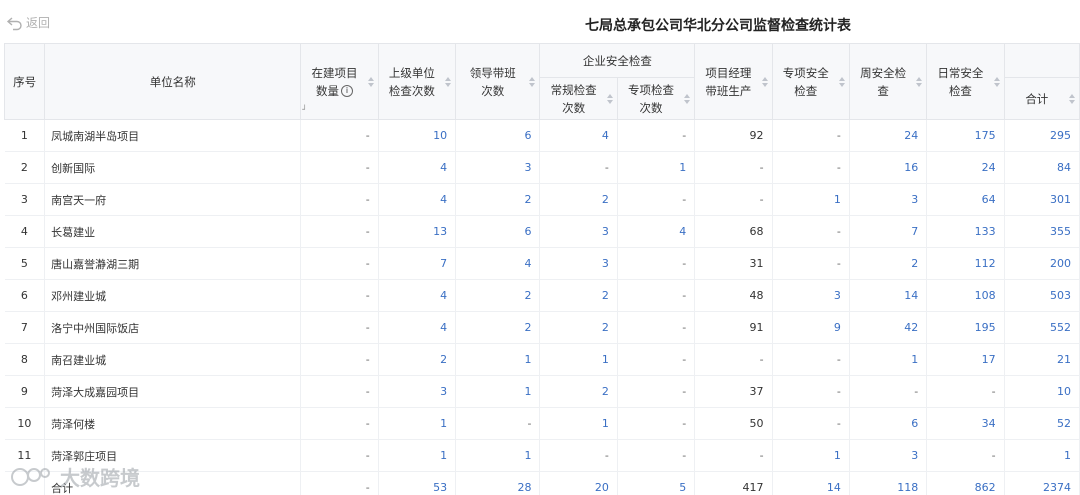 The image size is (1080, 495). What do you see at coordinates (965, 263) in the screenshot?
I see `cell-daily: 112` at bounding box center [965, 263].